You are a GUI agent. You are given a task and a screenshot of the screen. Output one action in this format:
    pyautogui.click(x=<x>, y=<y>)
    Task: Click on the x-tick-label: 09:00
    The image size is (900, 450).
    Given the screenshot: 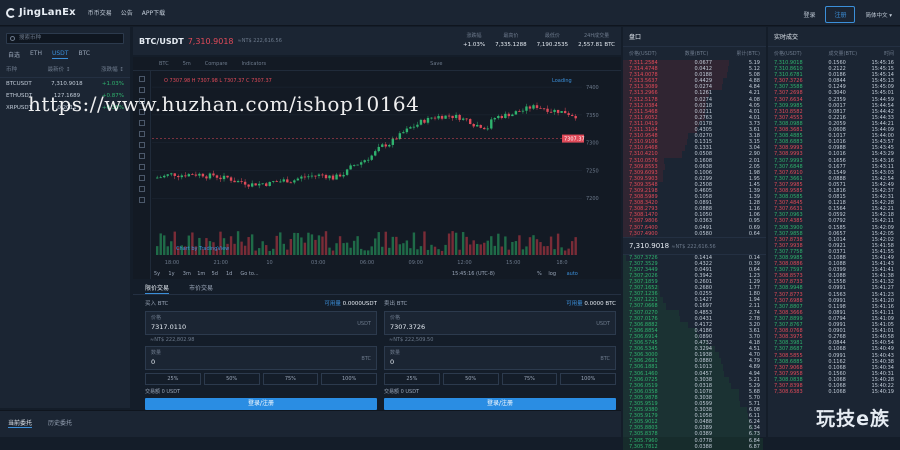 What is the action you would take?
    pyautogui.click(x=416, y=263)
    